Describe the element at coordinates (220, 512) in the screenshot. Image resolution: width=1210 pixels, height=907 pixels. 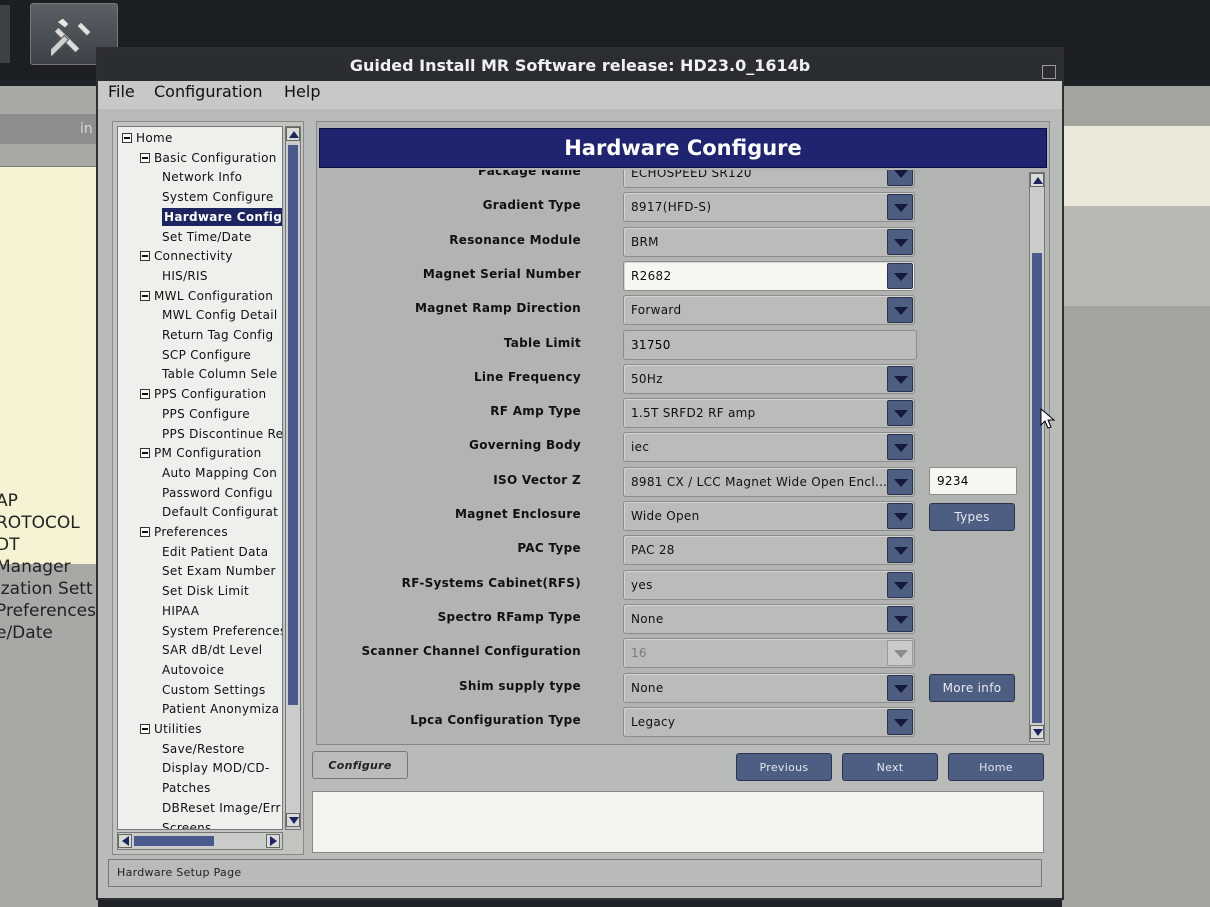
I see `tree-item: Default Configurat` at that location.